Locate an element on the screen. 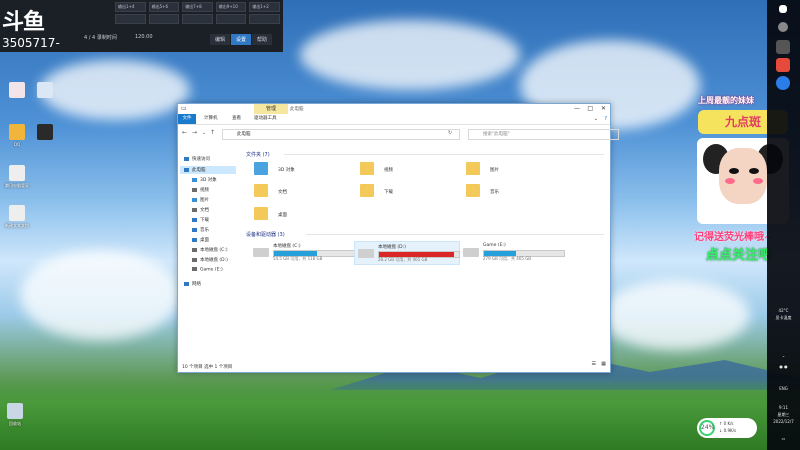  video-icon is located at coordinates (194, 189).